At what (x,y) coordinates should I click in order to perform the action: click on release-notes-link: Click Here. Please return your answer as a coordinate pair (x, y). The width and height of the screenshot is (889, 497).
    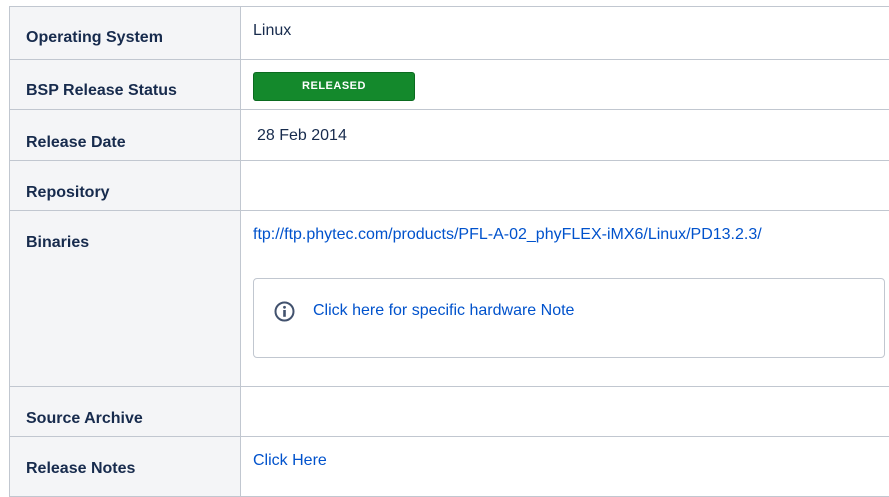
    Looking at the image, I should click on (290, 460).